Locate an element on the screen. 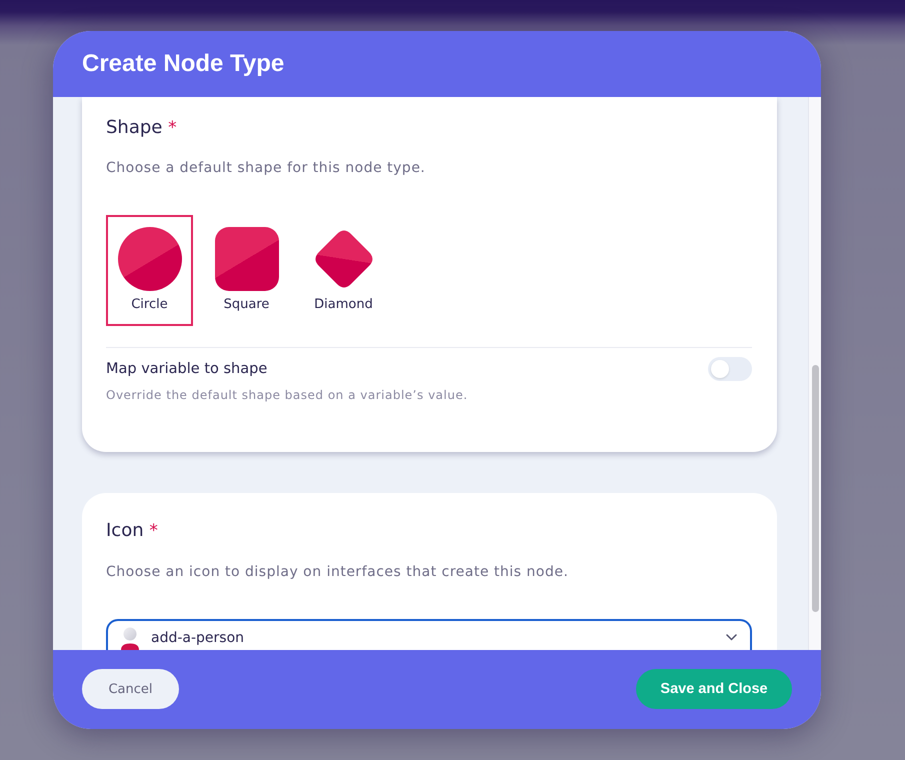 The width and height of the screenshot is (905, 760). dialog-title: Create Node Type is located at coordinates (183, 64).